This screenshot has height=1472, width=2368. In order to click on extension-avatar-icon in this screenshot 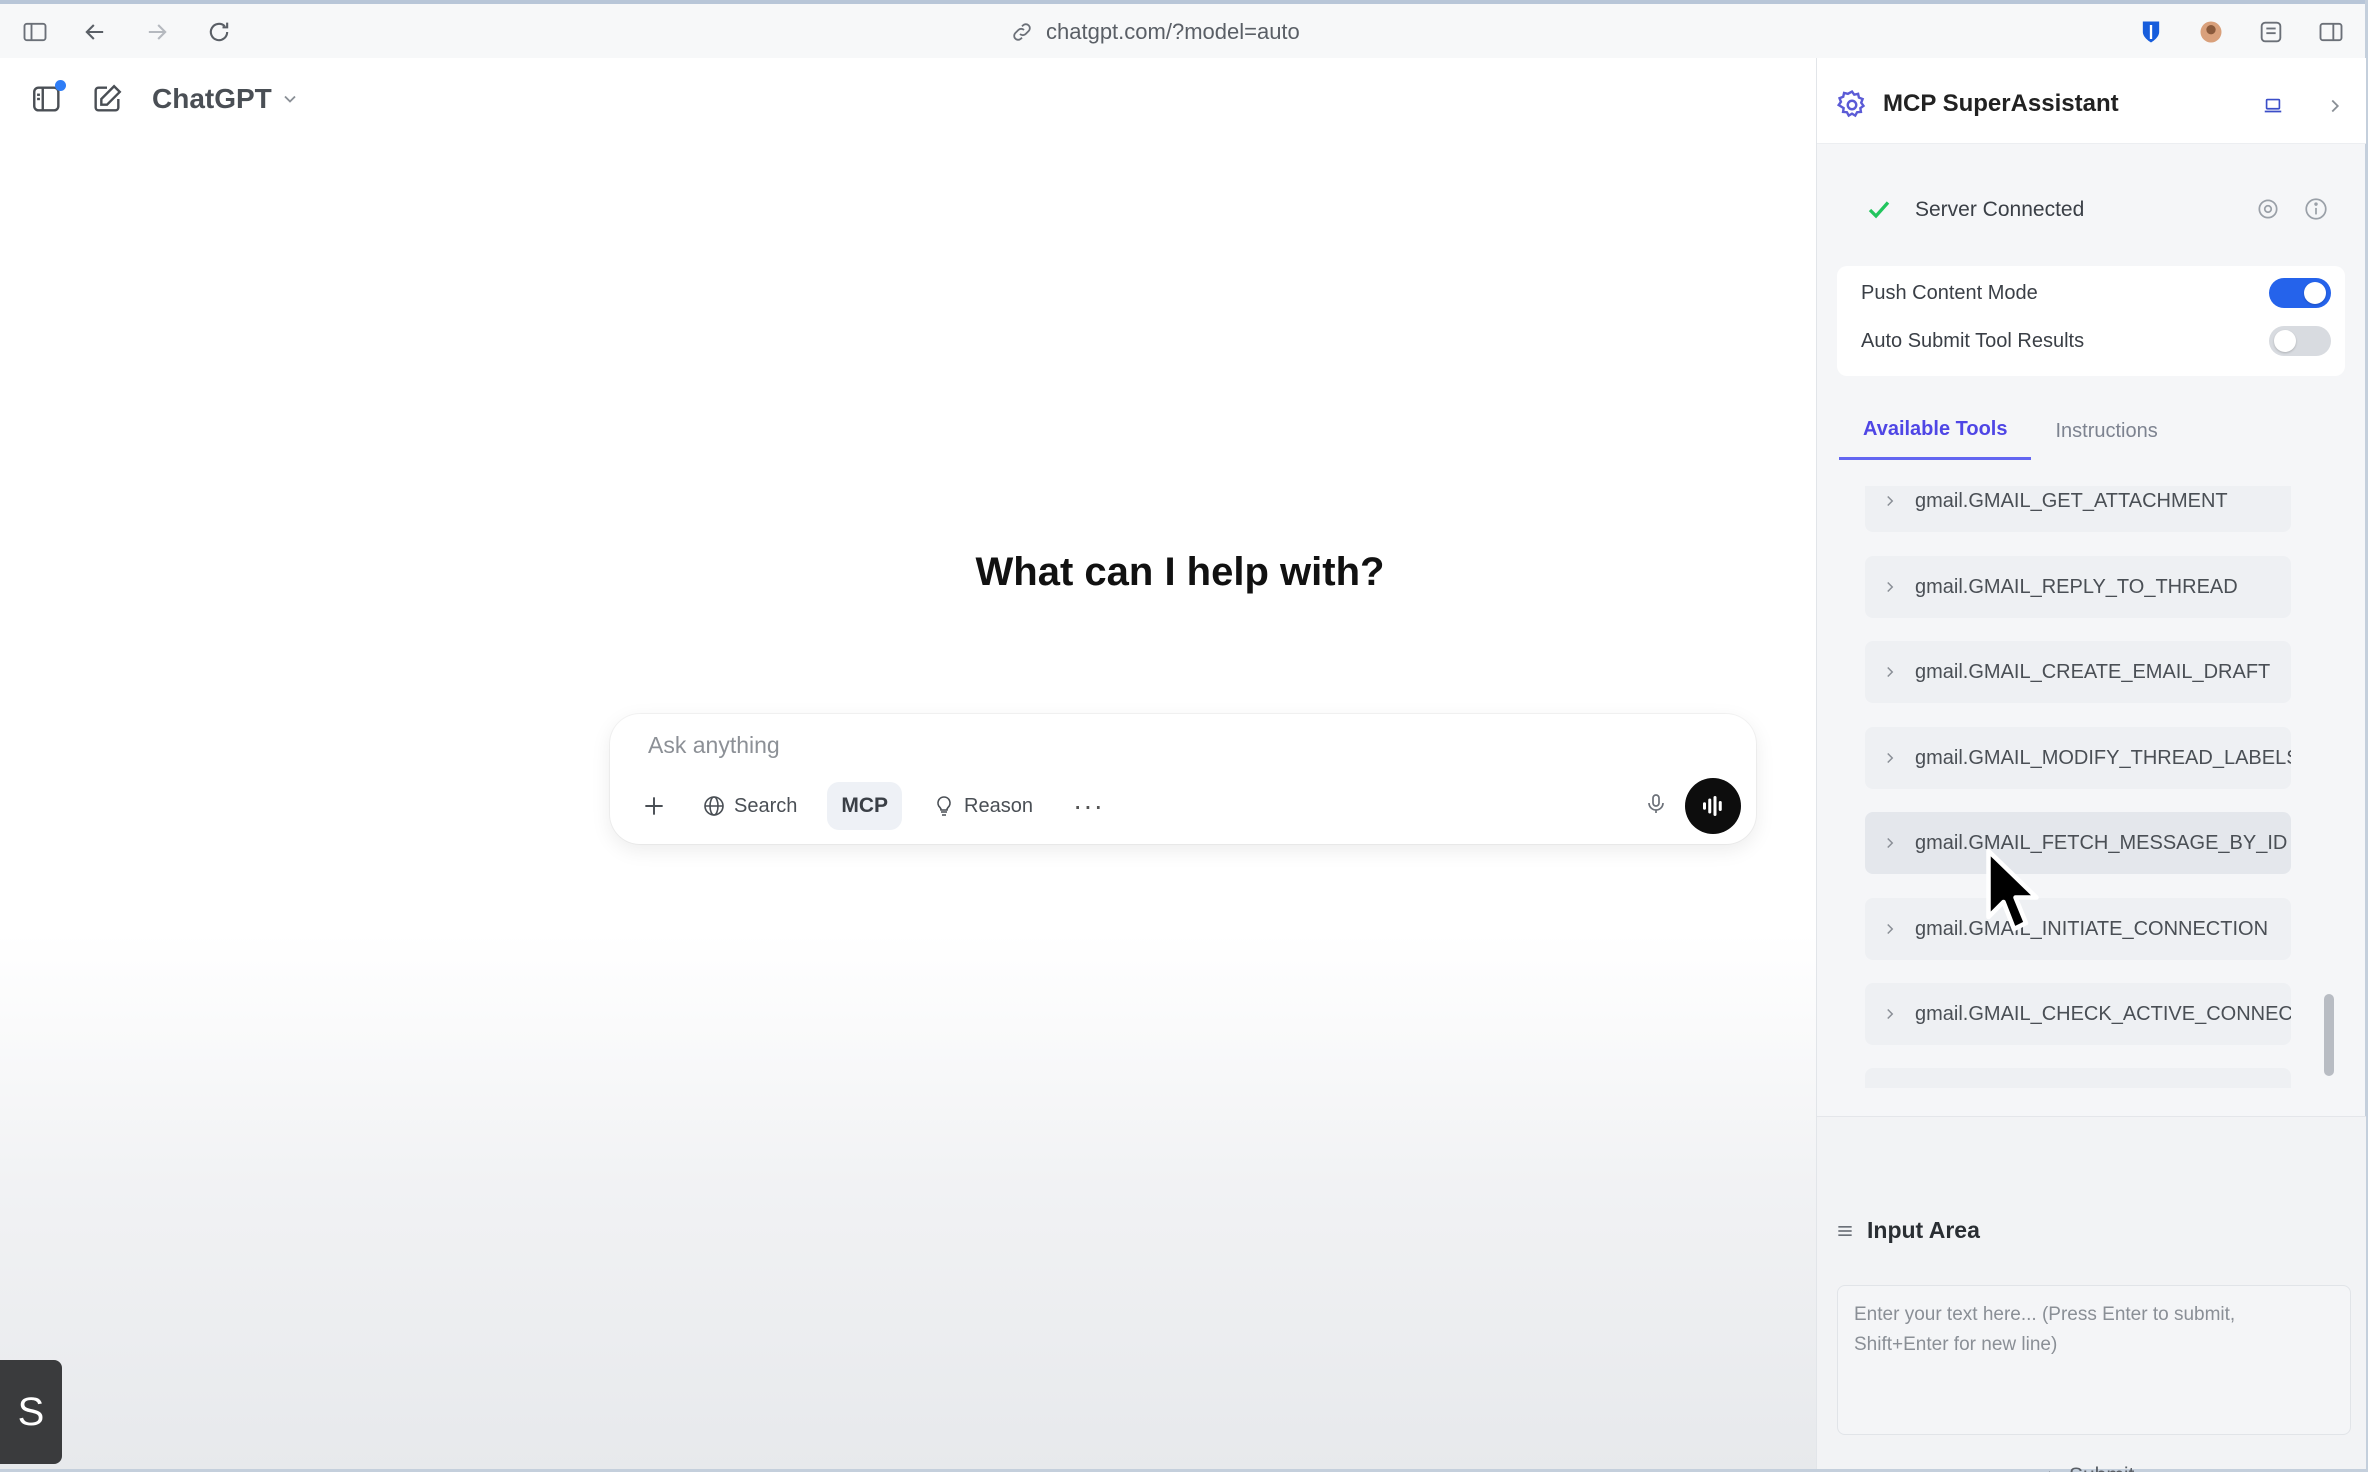, I will do `click(2211, 32)`.